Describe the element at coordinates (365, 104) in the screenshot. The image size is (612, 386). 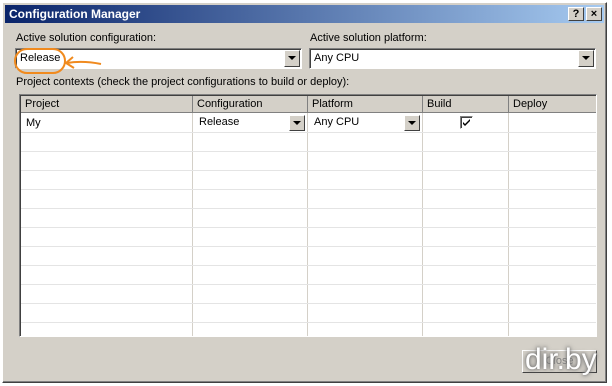
I see `column-header-platform: Platform` at that location.